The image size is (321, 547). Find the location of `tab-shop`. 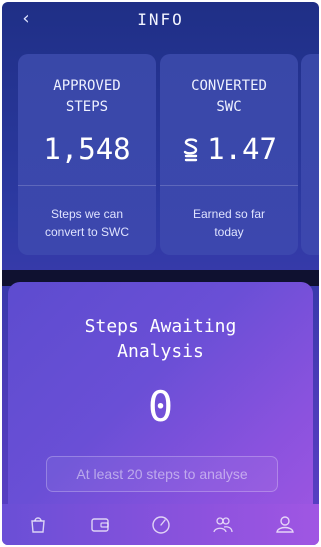

tab-shop is located at coordinates (38, 524).